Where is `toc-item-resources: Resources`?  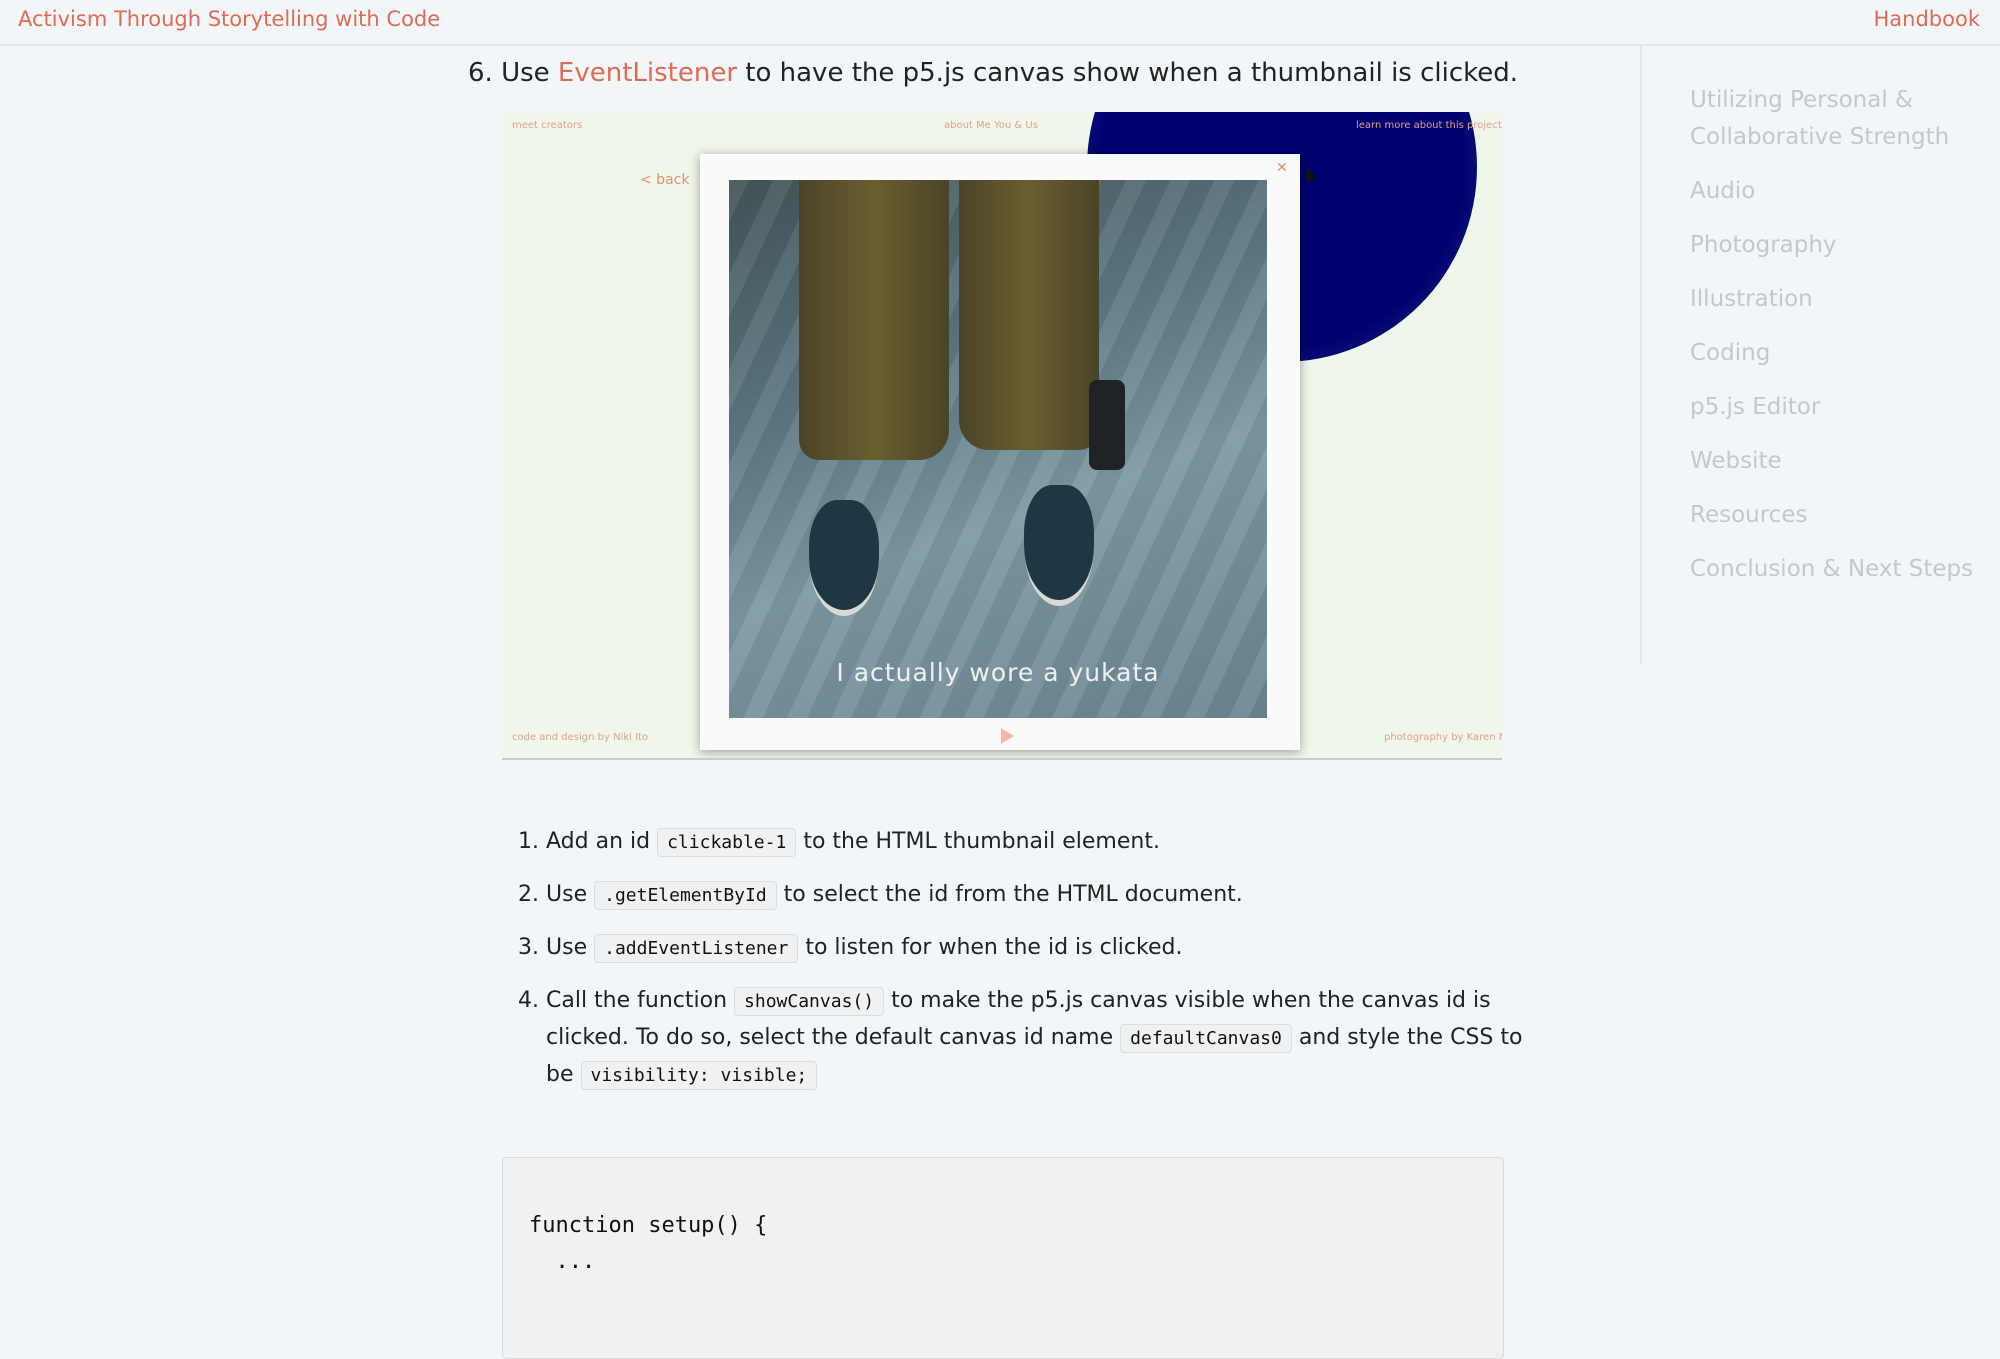
toc-item-resources: Resources is located at coordinates (1840, 515).